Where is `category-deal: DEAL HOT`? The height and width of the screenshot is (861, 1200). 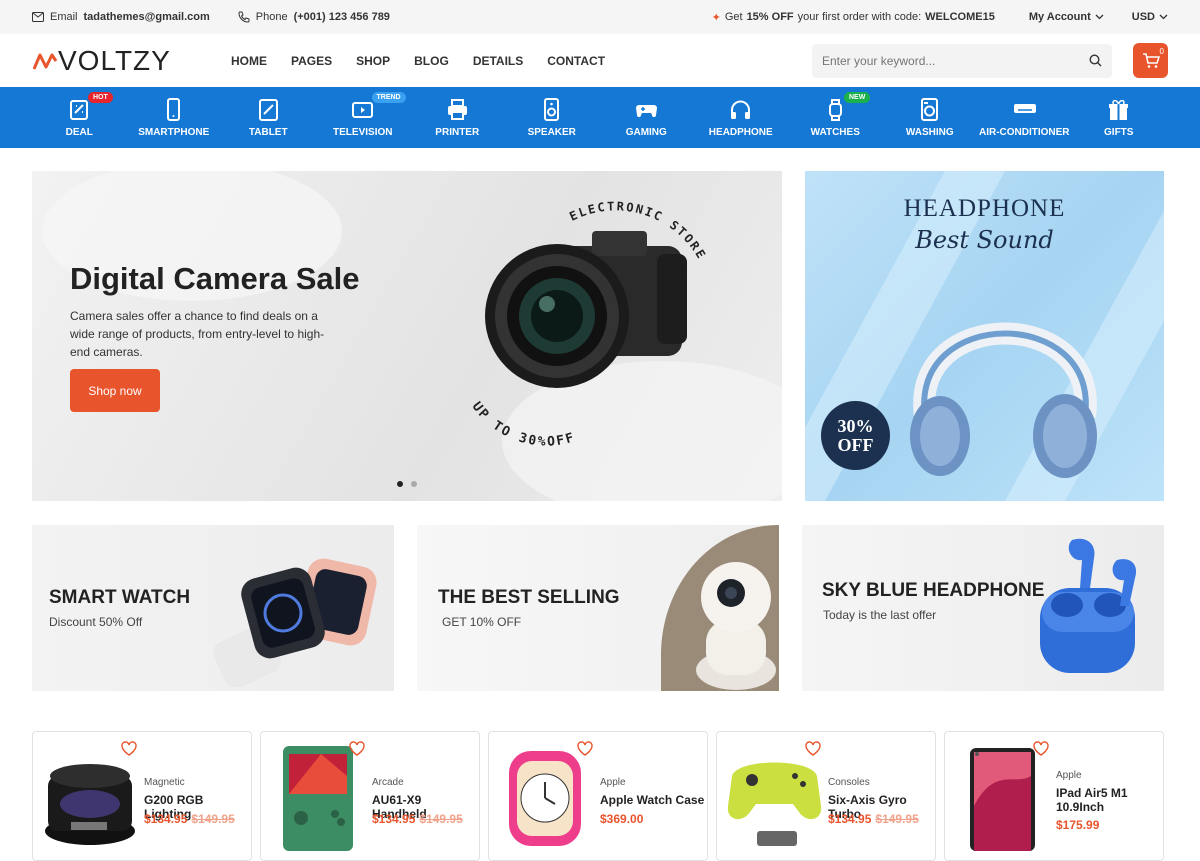 category-deal: DEAL HOT is located at coordinates (79, 117).